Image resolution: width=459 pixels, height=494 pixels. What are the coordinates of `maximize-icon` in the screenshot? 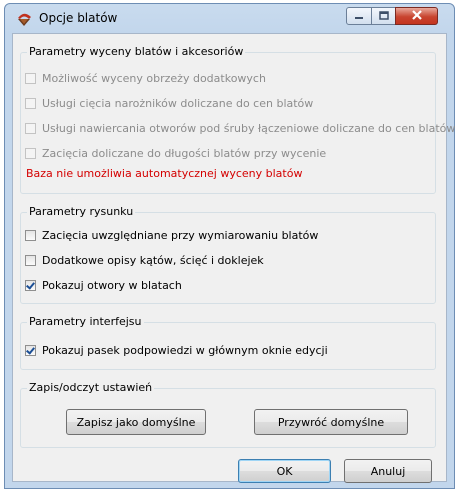 It's located at (383, 16).